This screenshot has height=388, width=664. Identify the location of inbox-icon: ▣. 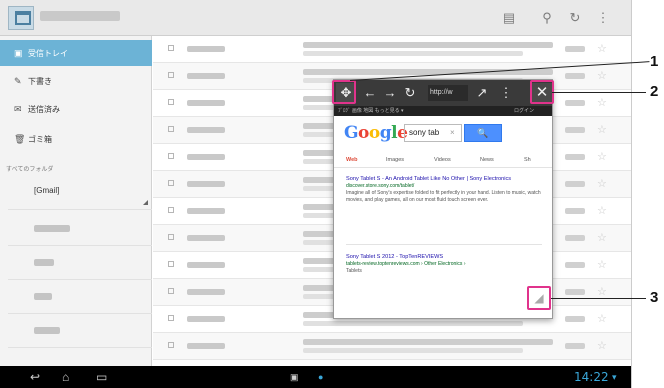
(18, 53).